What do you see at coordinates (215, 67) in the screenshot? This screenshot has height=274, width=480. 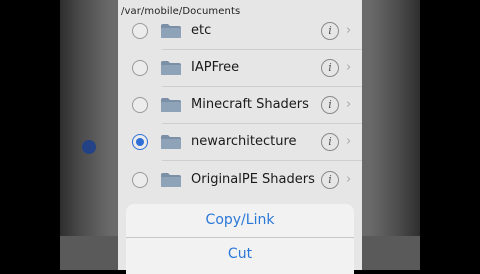 I see `file-name: IAPFree` at bounding box center [215, 67].